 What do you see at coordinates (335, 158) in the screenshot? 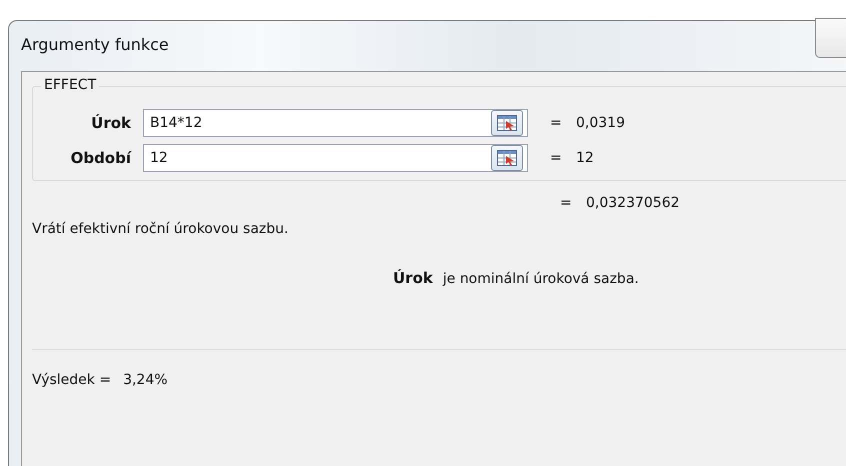
I see `argument-field: 12` at bounding box center [335, 158].